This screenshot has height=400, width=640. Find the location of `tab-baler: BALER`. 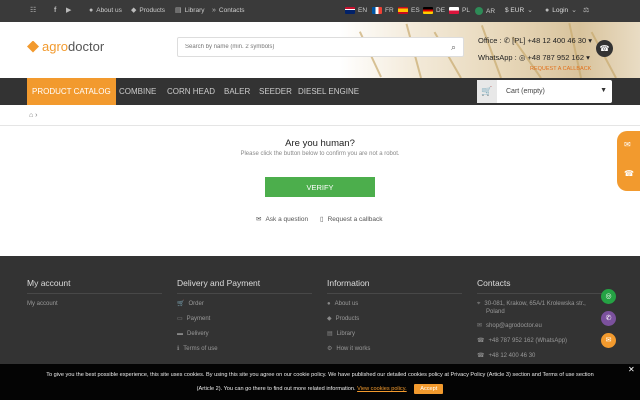

tab-baler: BALER is located at coordinates (237, 91).